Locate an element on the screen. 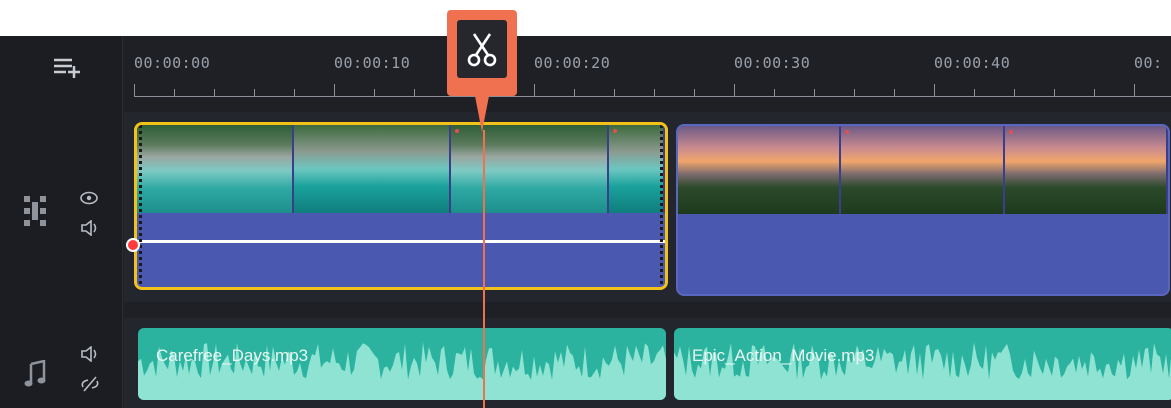 This screenshot has width=1171, height=408. keyframe-marker is located at coordinates (133, 245).